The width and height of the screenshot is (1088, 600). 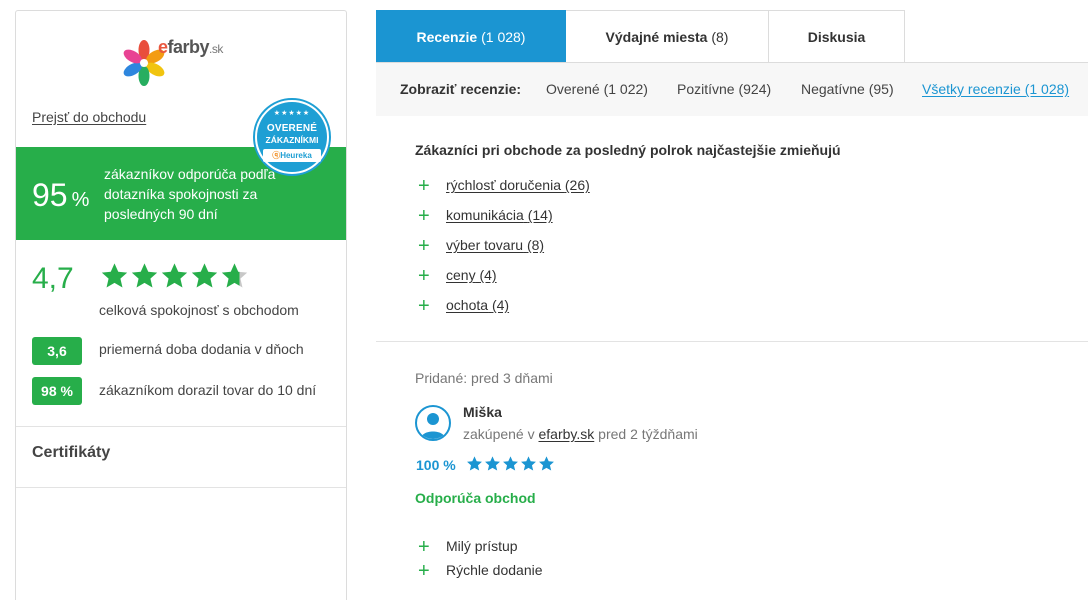 What do you see at coordinates (482, 412) in the screenshot?
I see `review-author: Miška` at bounding box center [482, 412].